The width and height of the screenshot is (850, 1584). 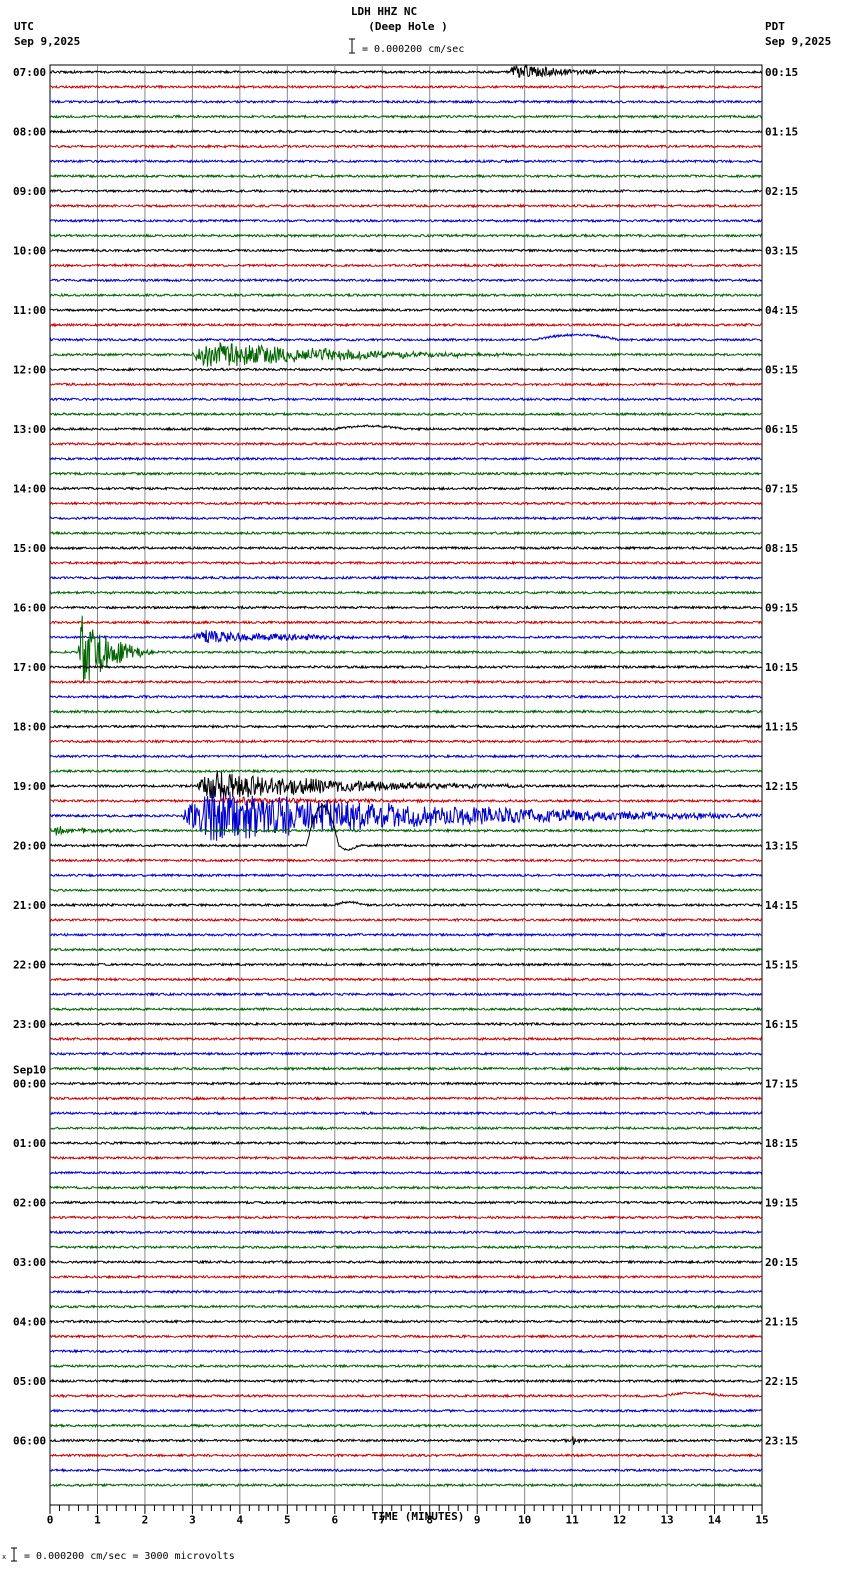 I want to click on utc-hour-label: 03:00, so click(x=29, y=1262).